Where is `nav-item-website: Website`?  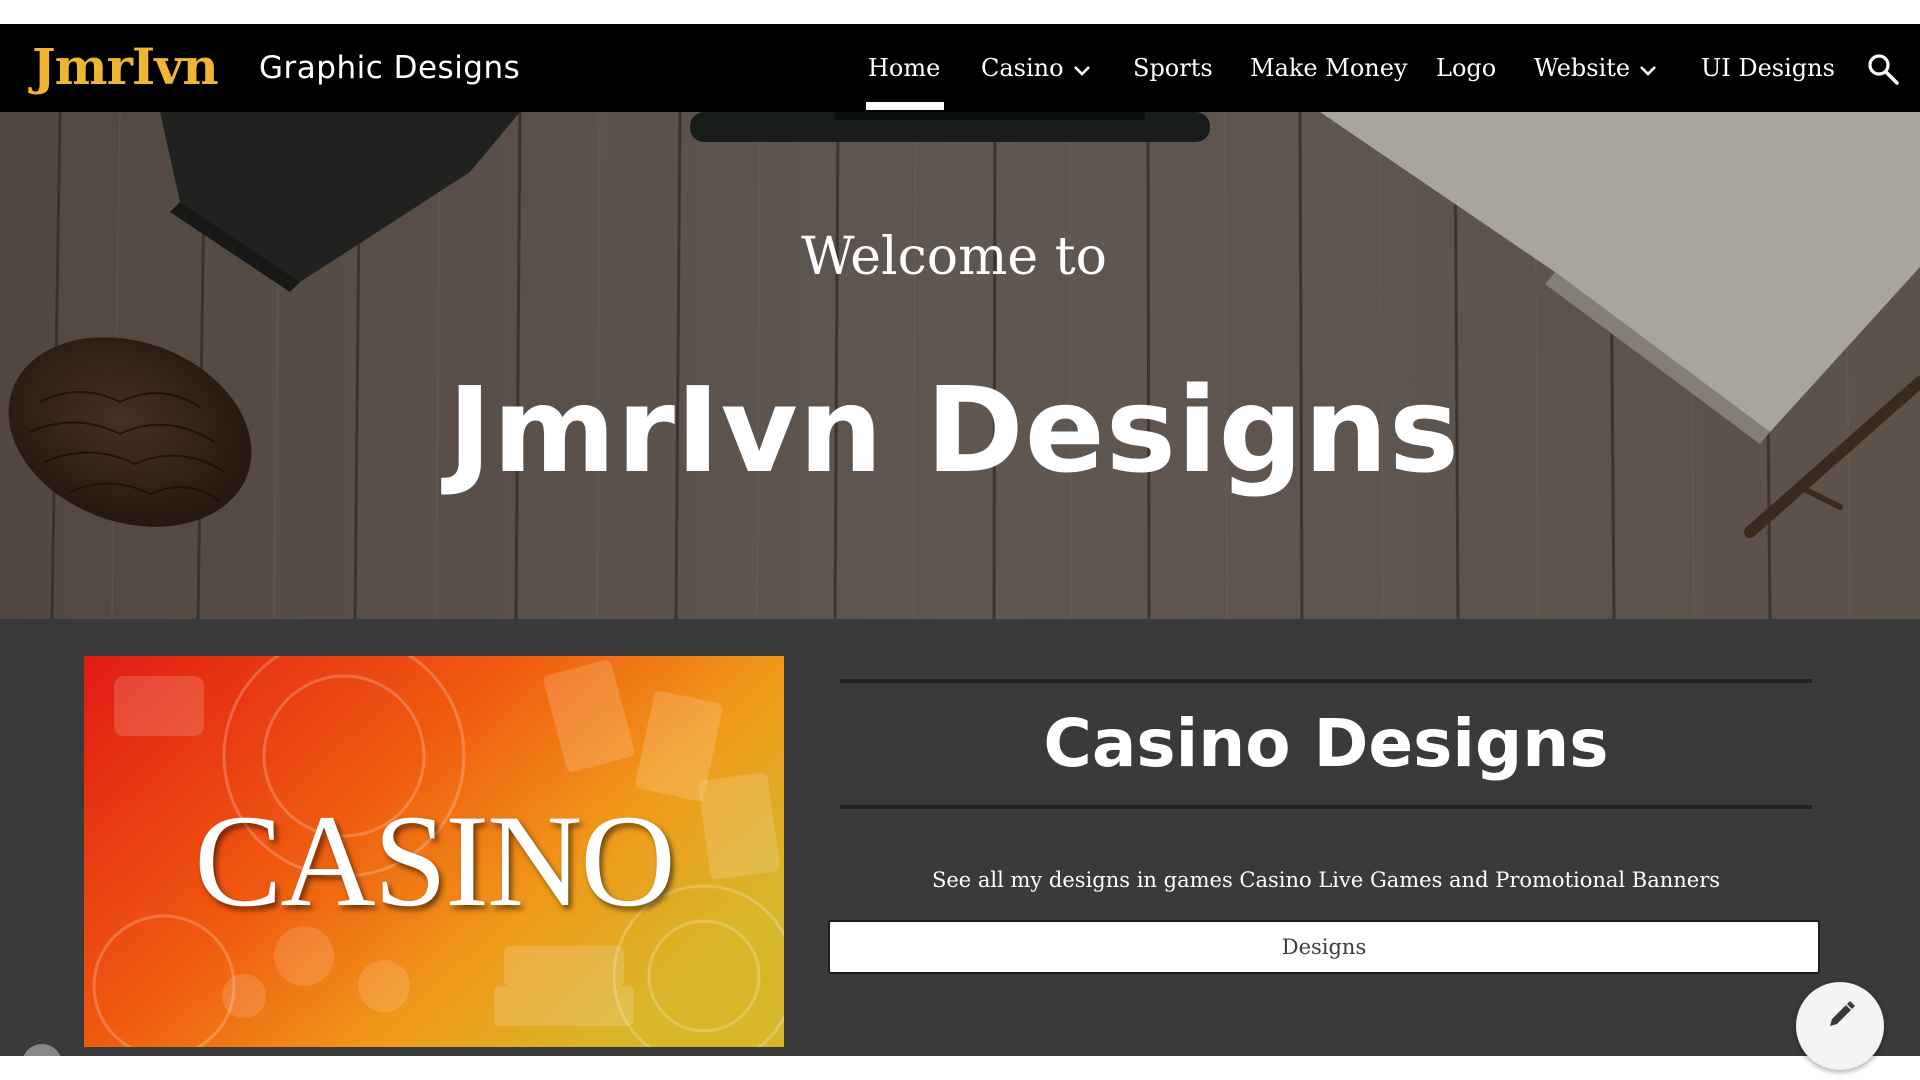
nav-item-website: Website is located at coordinates (1596, 68).